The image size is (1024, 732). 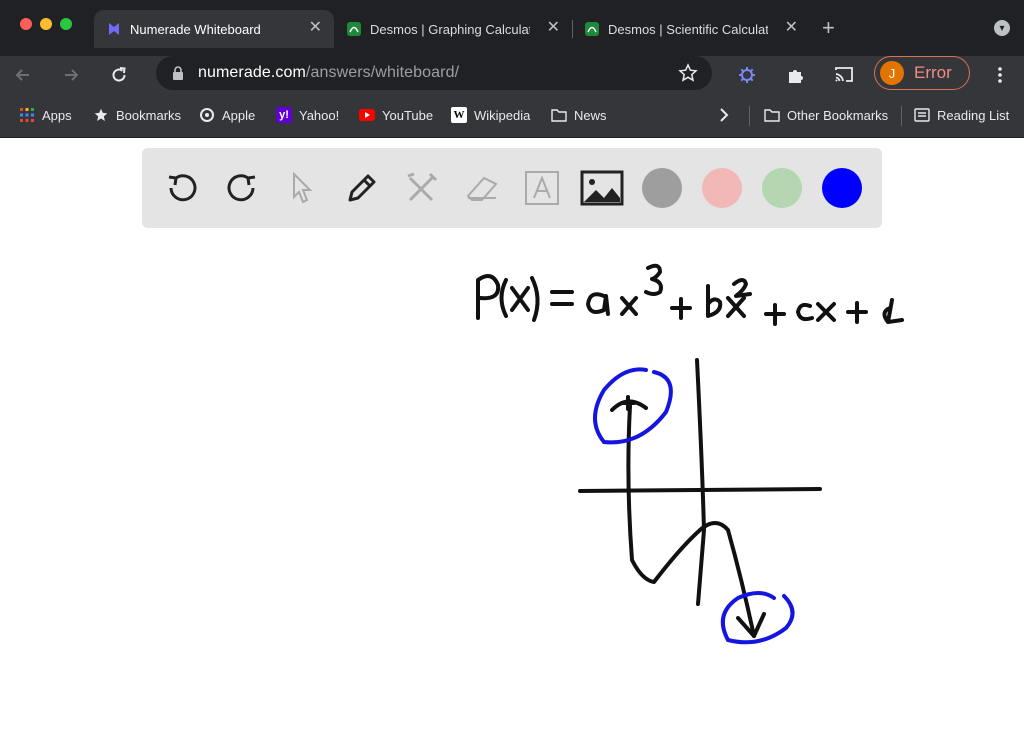 I want to click on bookmark-star-icon, so click(x=688, y=75).